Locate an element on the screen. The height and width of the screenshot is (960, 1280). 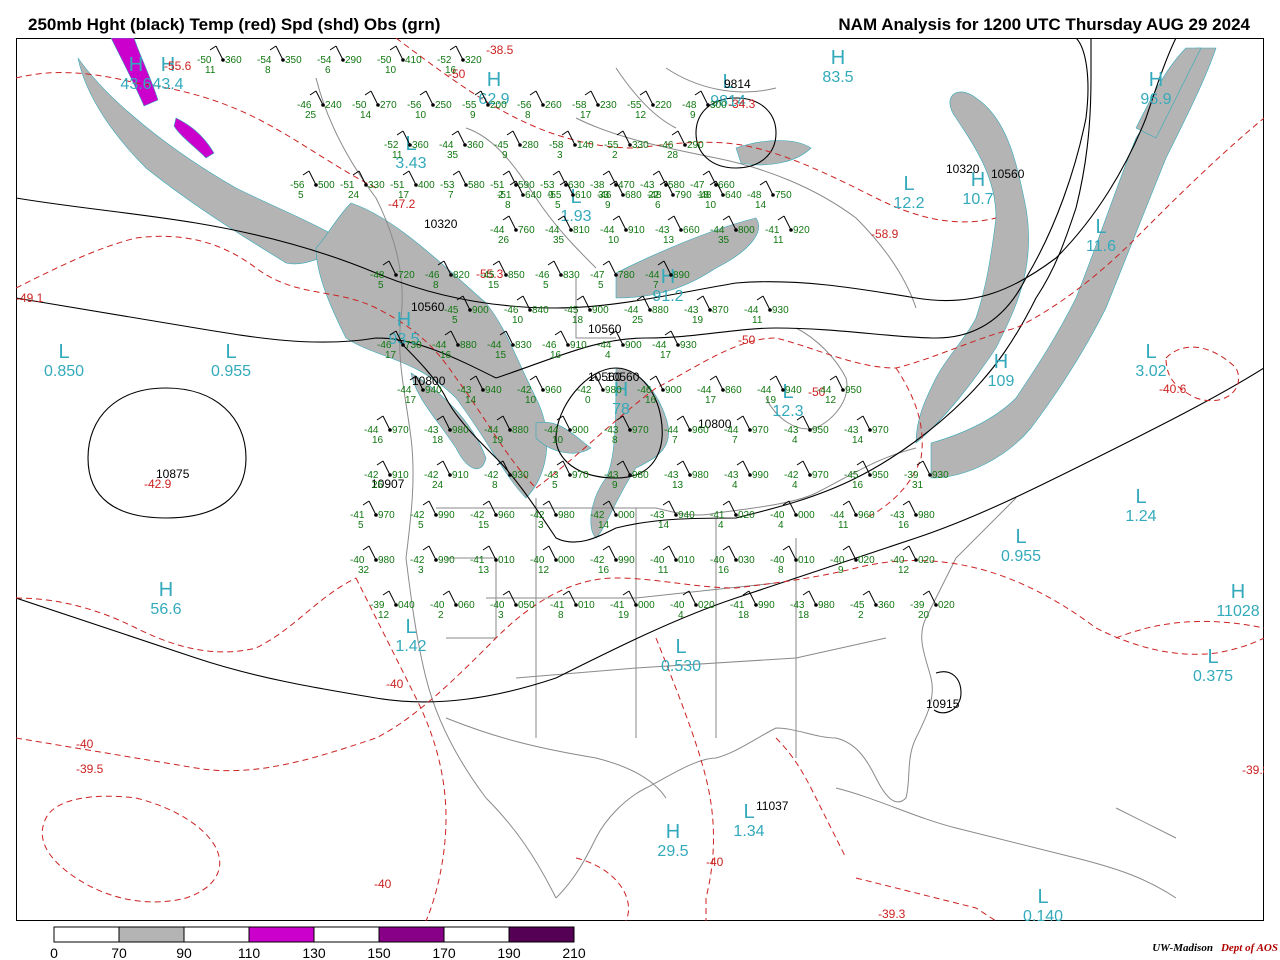
obs-height: 030 is located at coordinates (746, 560).